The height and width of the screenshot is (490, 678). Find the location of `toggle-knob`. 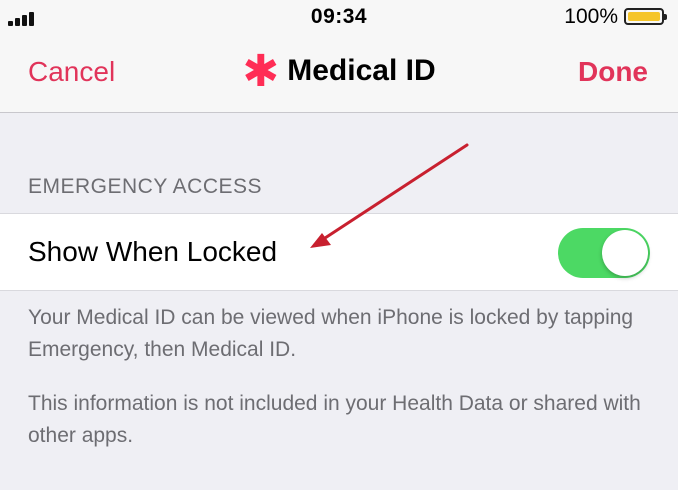

toggle-knob is located at coordinates (625, 253).